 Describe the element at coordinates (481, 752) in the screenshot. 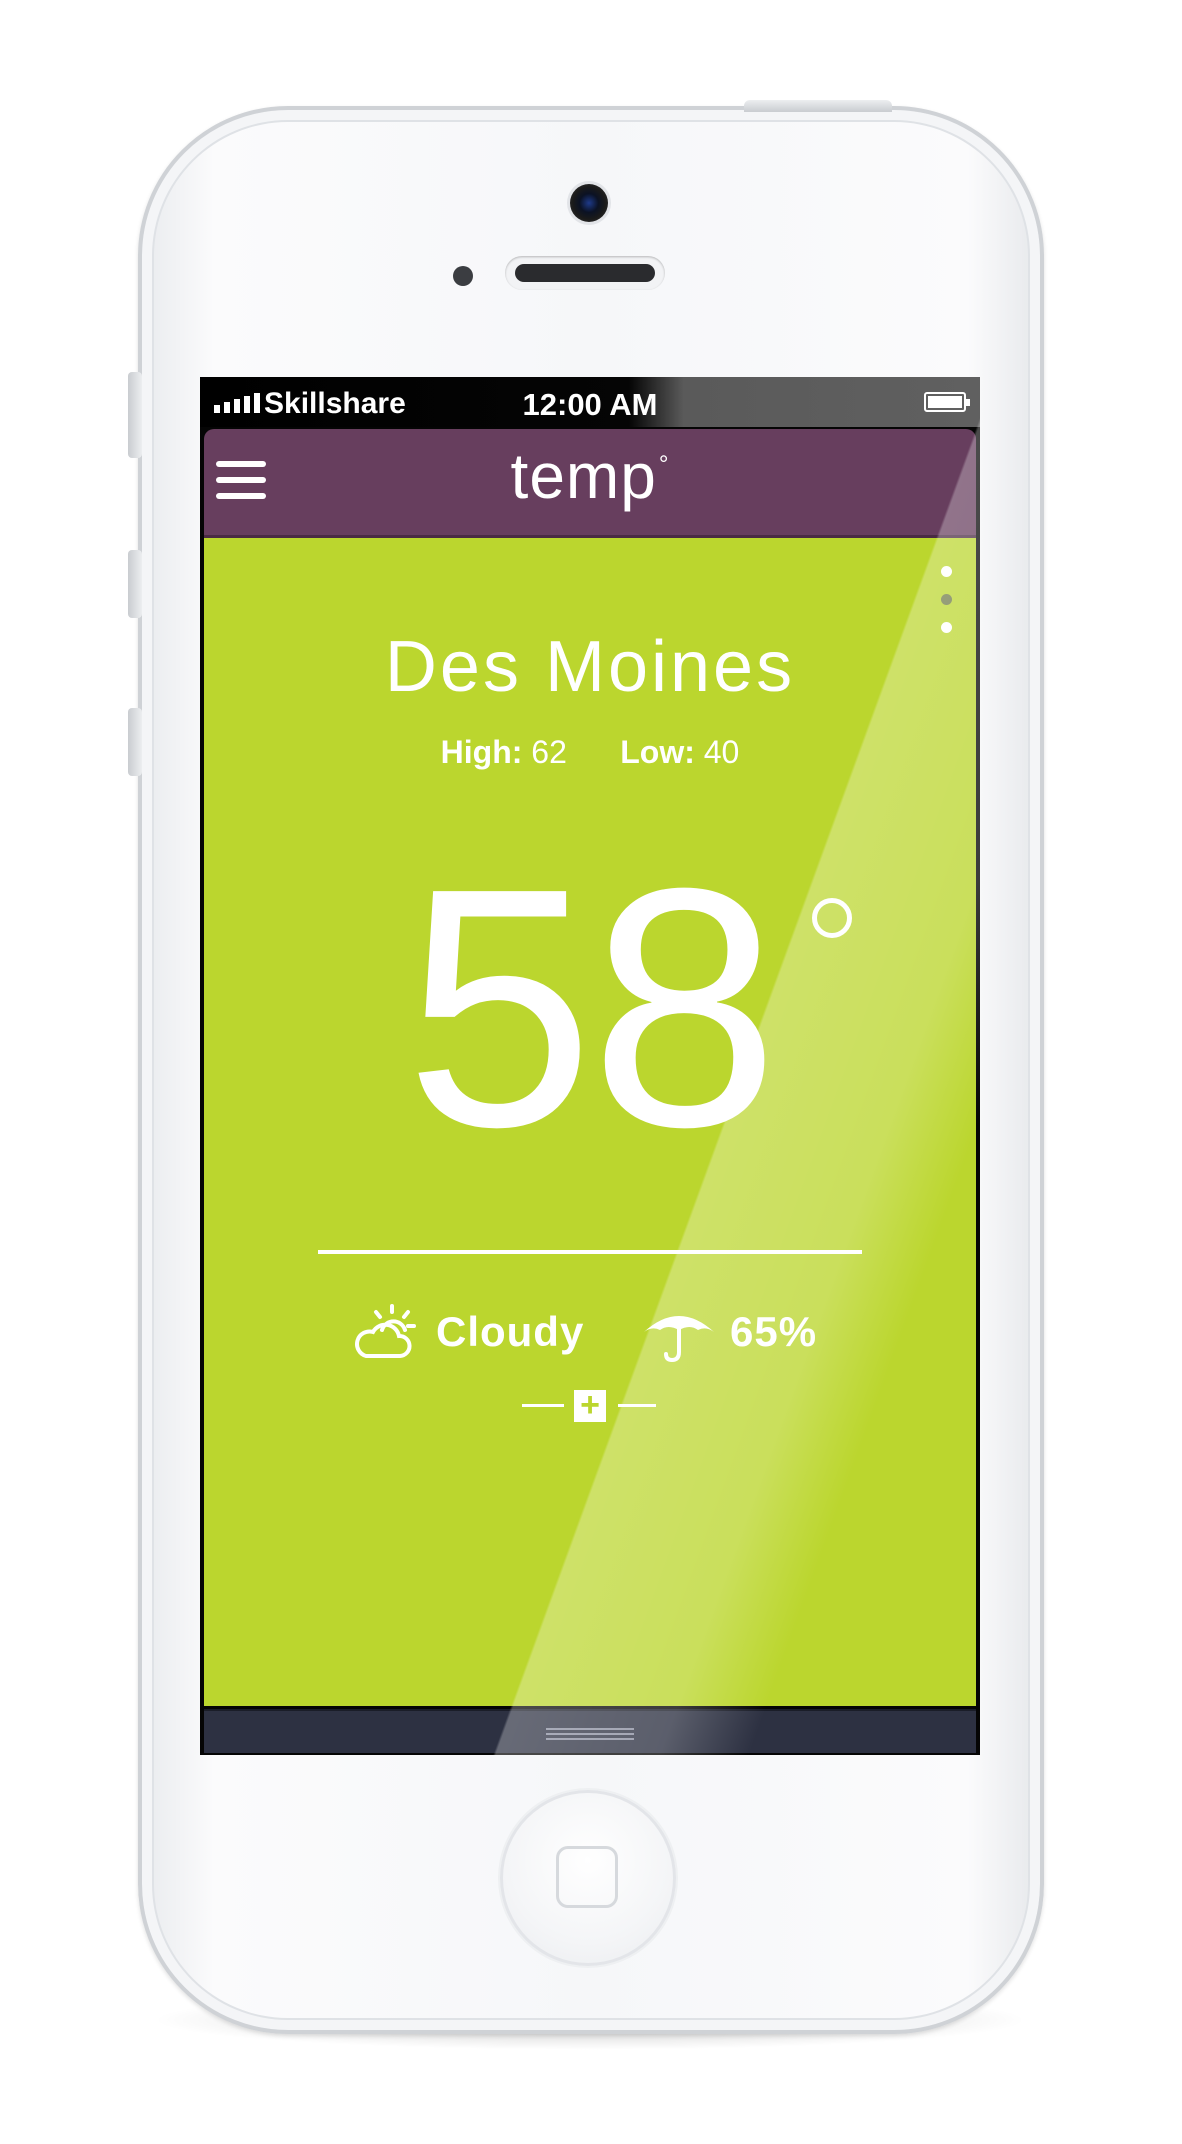

I see `high-label: High:` at that location.